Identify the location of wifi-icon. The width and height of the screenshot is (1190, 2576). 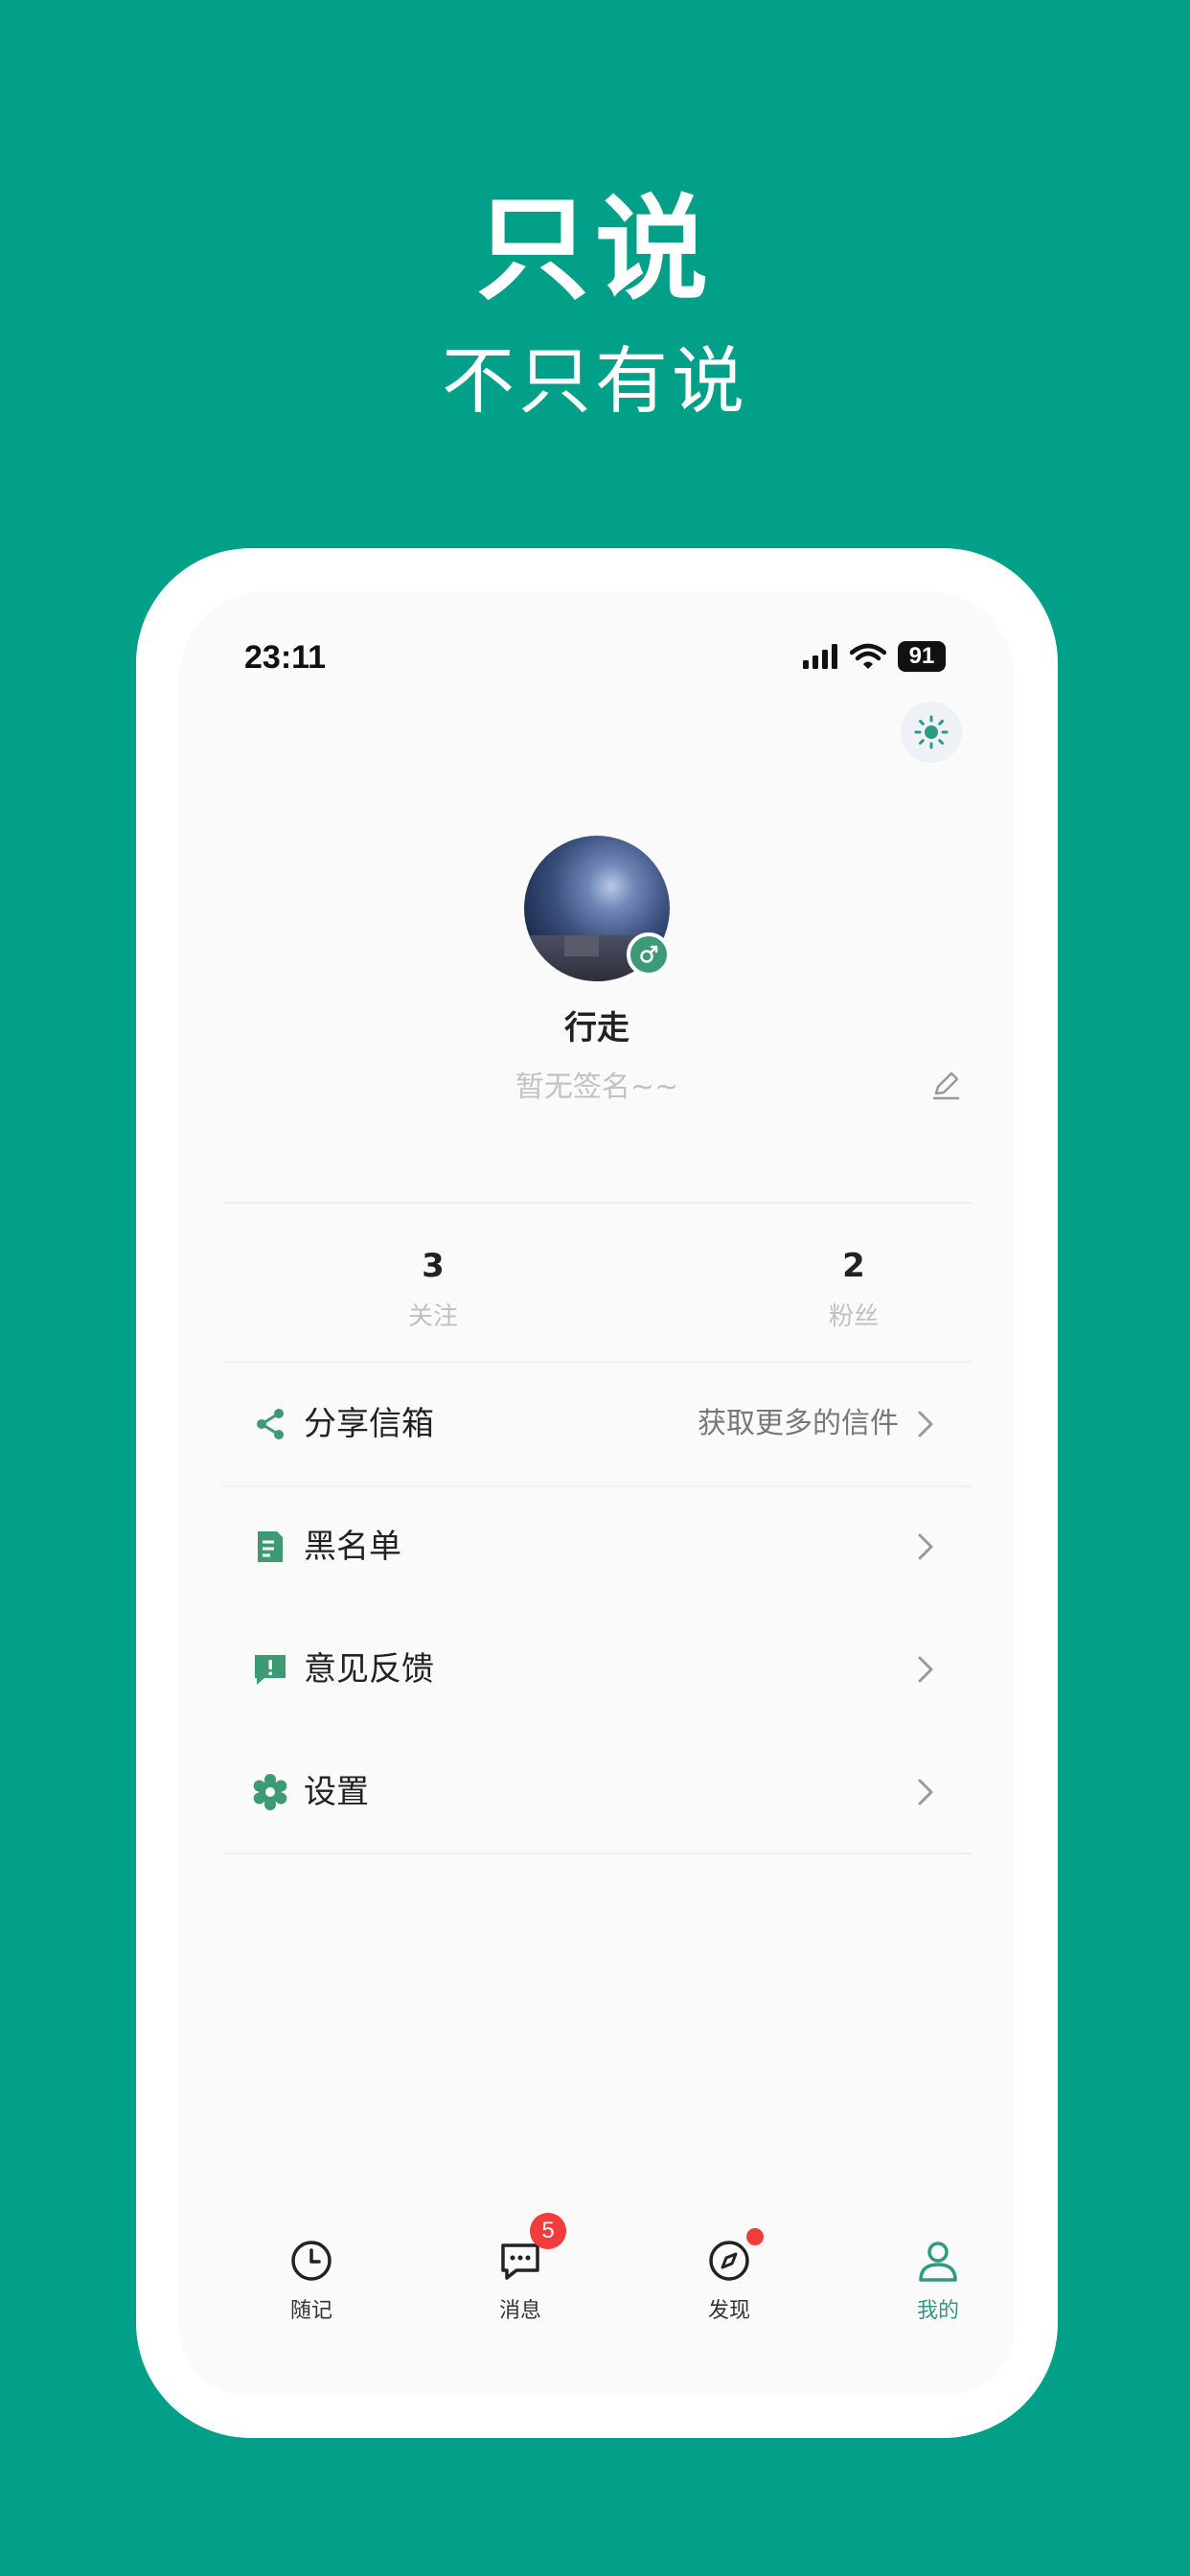
(868, 656).